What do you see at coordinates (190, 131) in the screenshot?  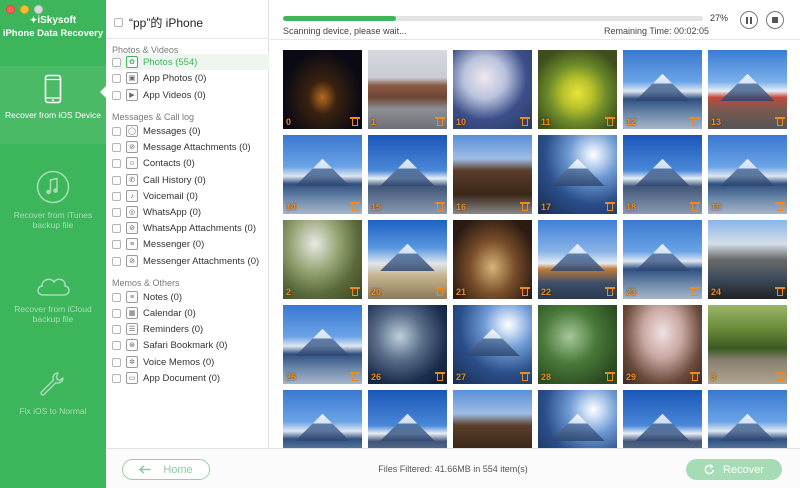 I see `category-messages: ◯ Messages (0)` at bounding box center [190, 131].